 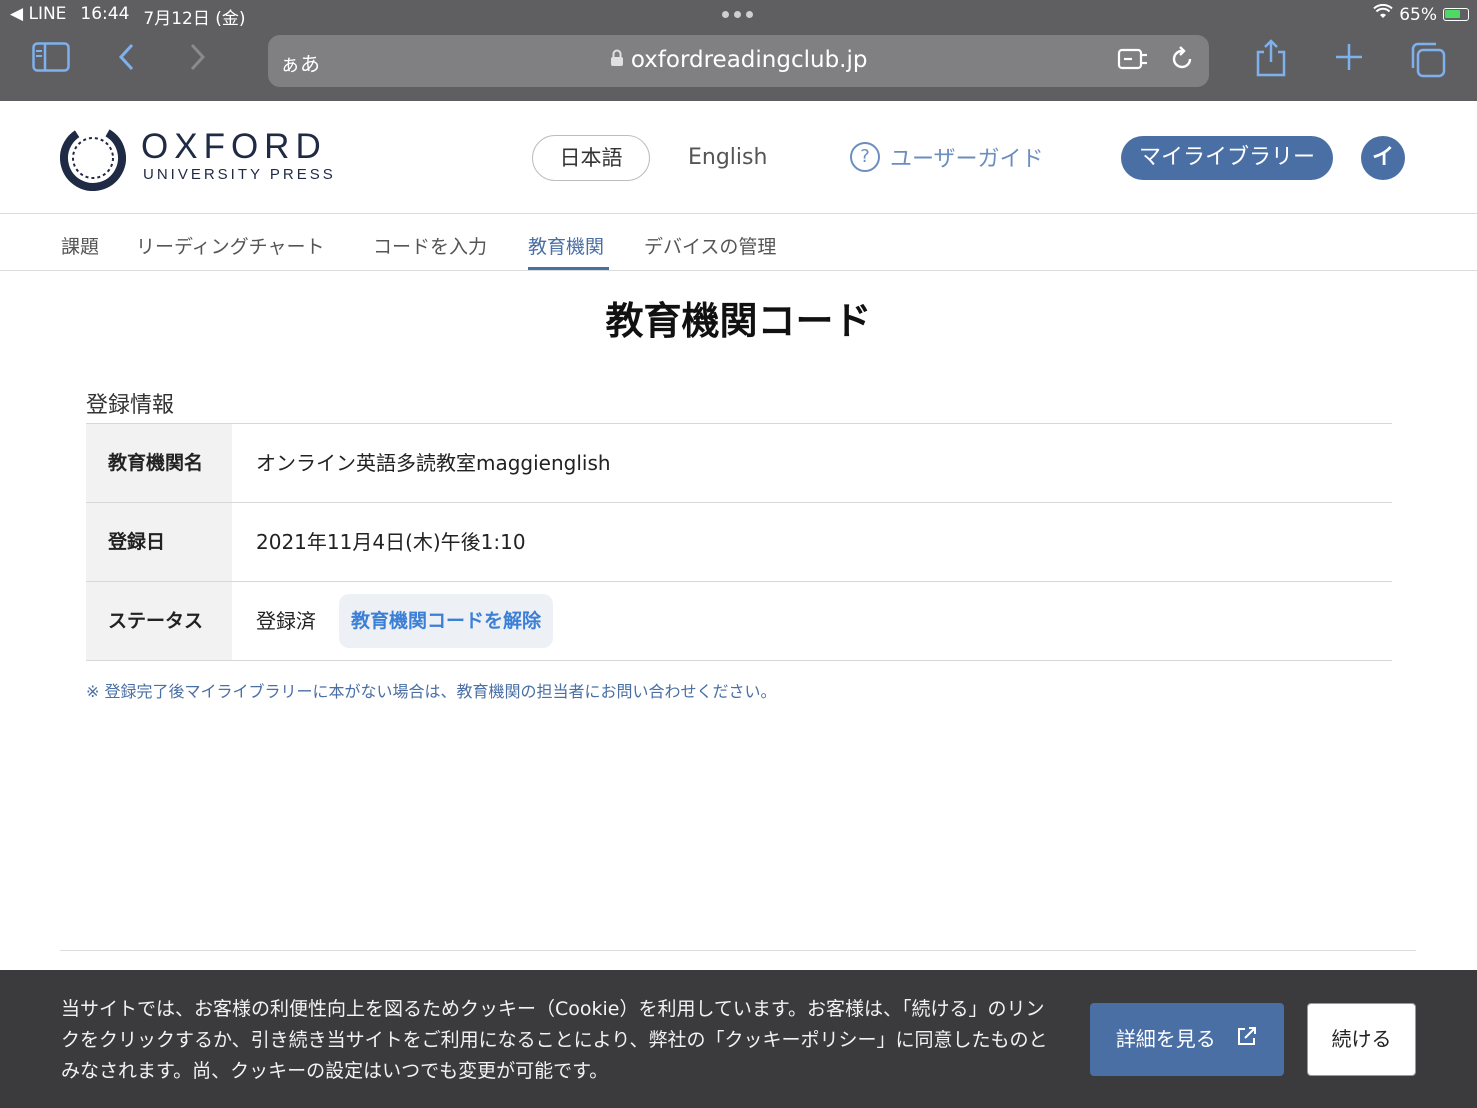 What do you see at coordinates (591, 158) in the screenshot?
I see `language-japanese-button: 日本語` at bounding box center [591, 158].